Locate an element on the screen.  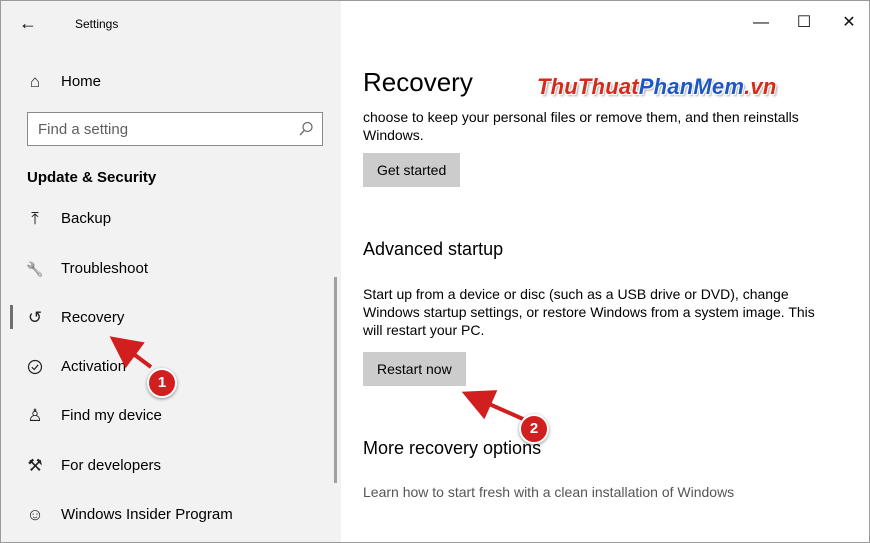
annotation-arrows is located at coordinates (316, 378).